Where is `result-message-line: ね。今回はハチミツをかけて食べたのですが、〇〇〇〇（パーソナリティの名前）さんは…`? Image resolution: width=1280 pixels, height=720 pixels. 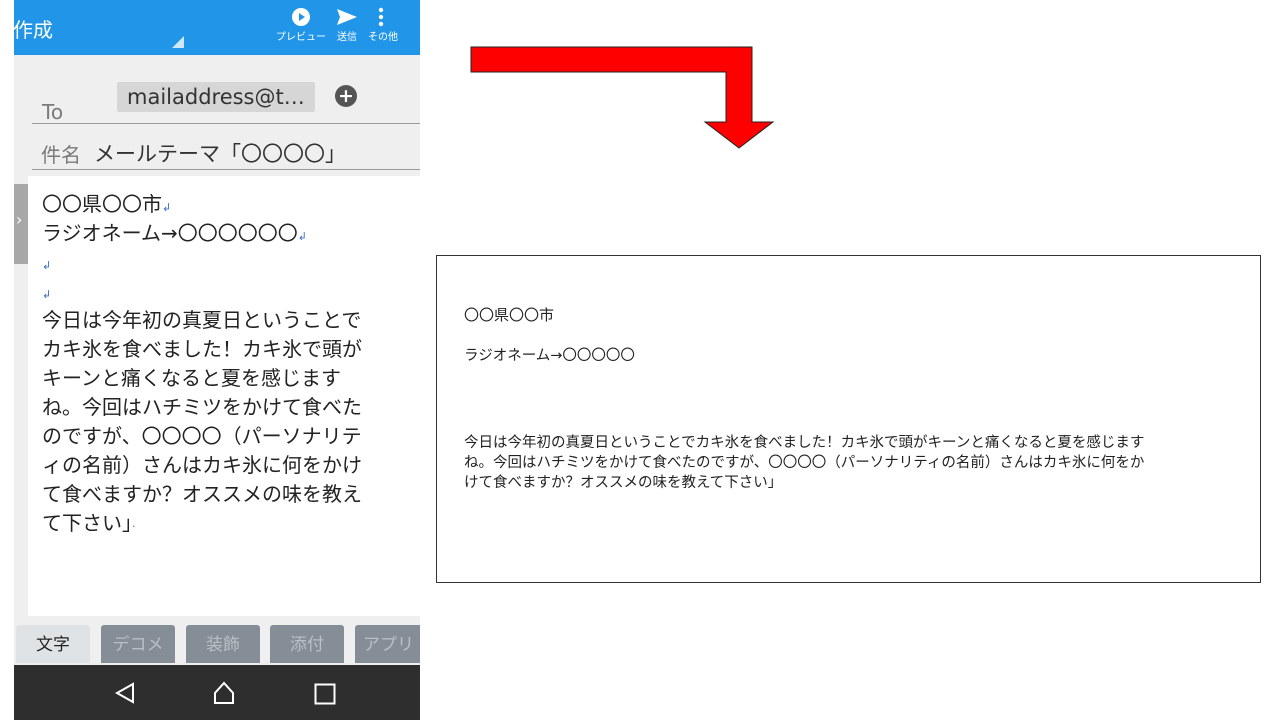 result-message-line: ね。今回はハチミツをかけて食べたのですが、〇〇〇〇（パーソナリティの名前）さんは… is located at coordinates (804, 463).